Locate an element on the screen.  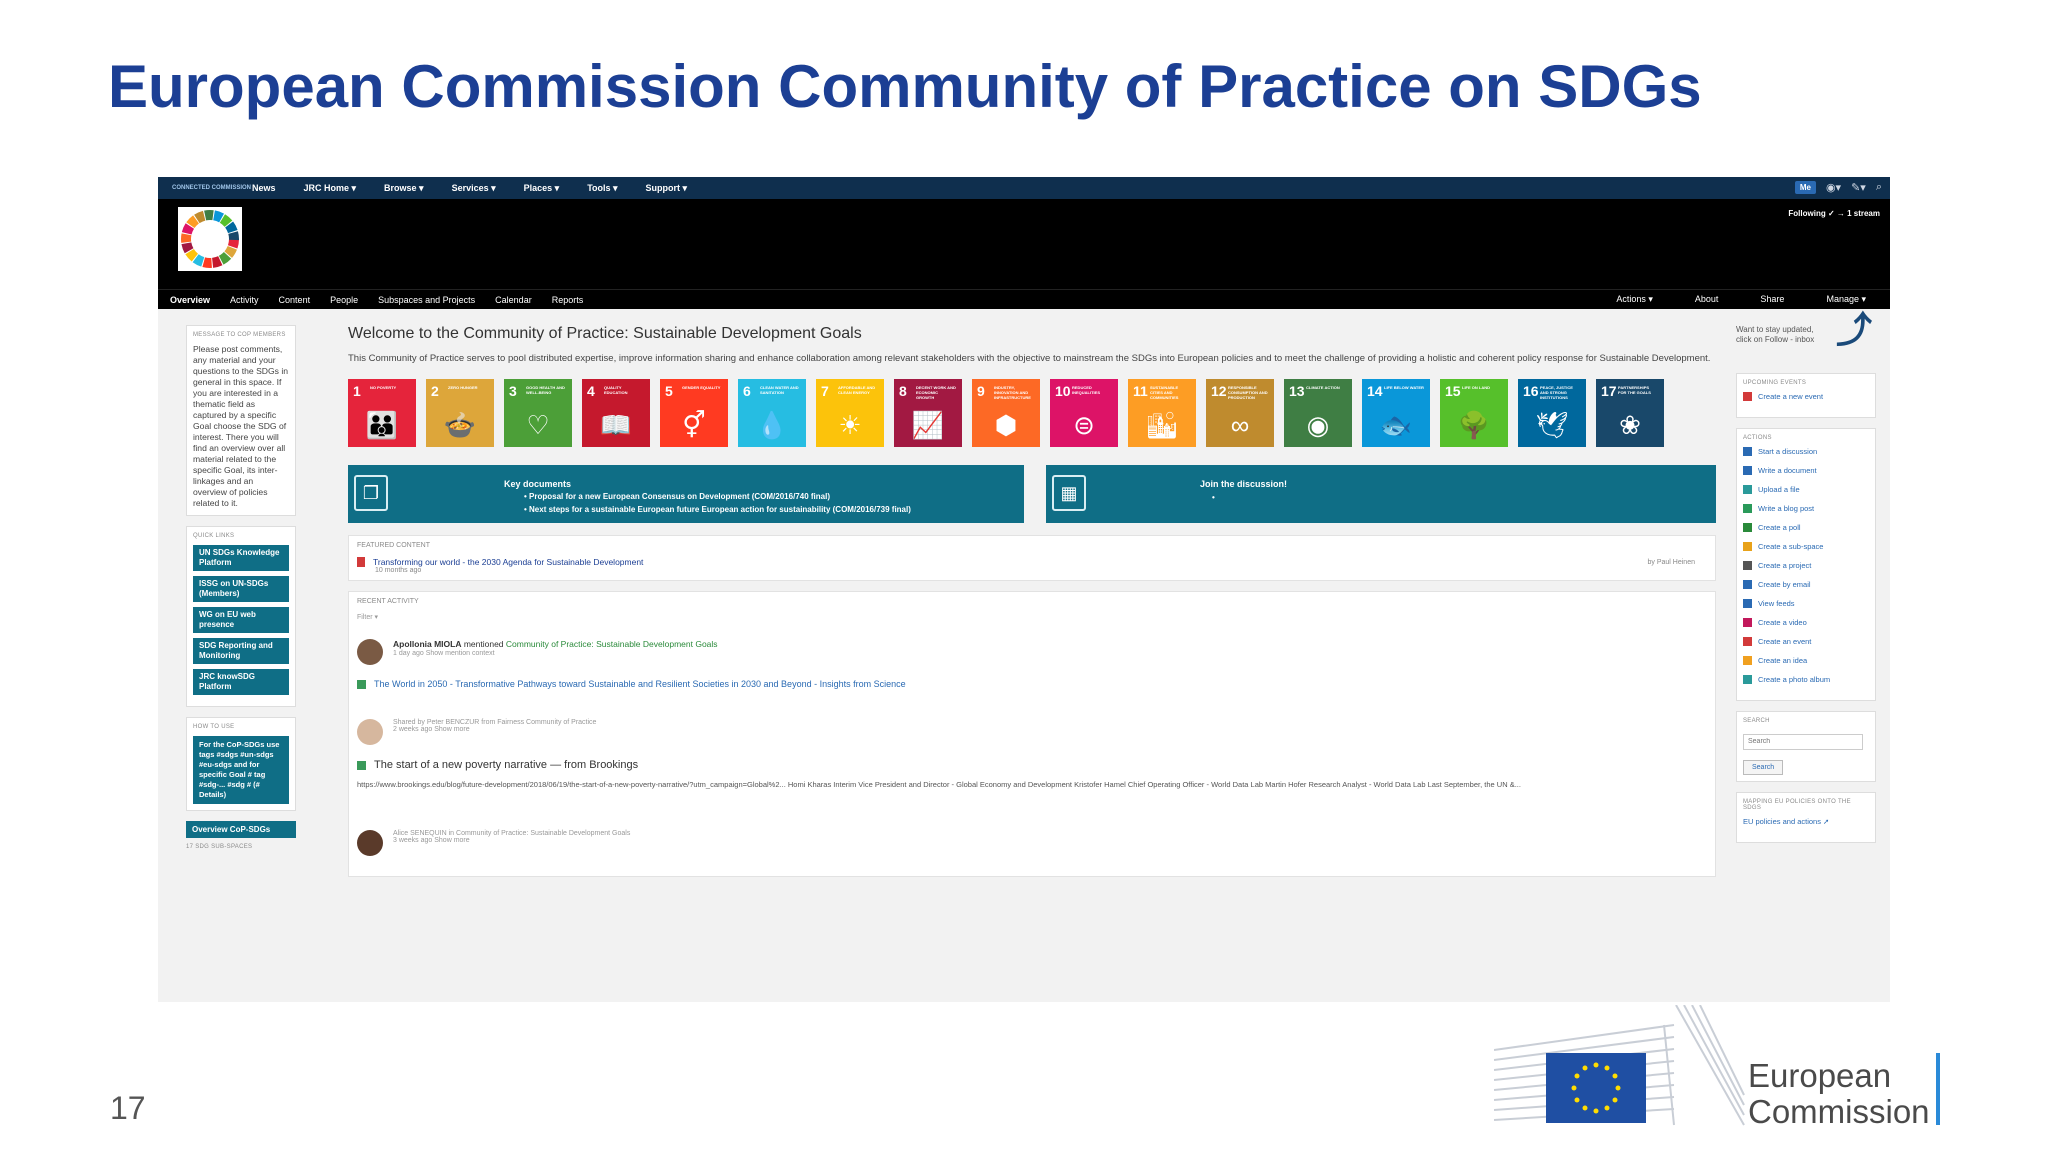
nav-places: Places ▾ is located at coordinates (542, 188).